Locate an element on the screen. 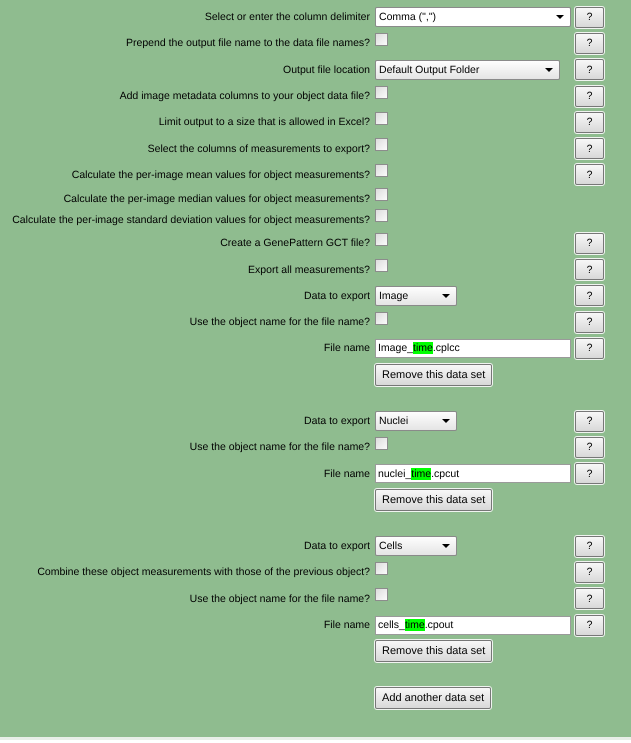 Image resolution: width=631 pixels, height=743 pixels. setting-label: Select or enter the column delimiter is located at coordinates (287, 17).